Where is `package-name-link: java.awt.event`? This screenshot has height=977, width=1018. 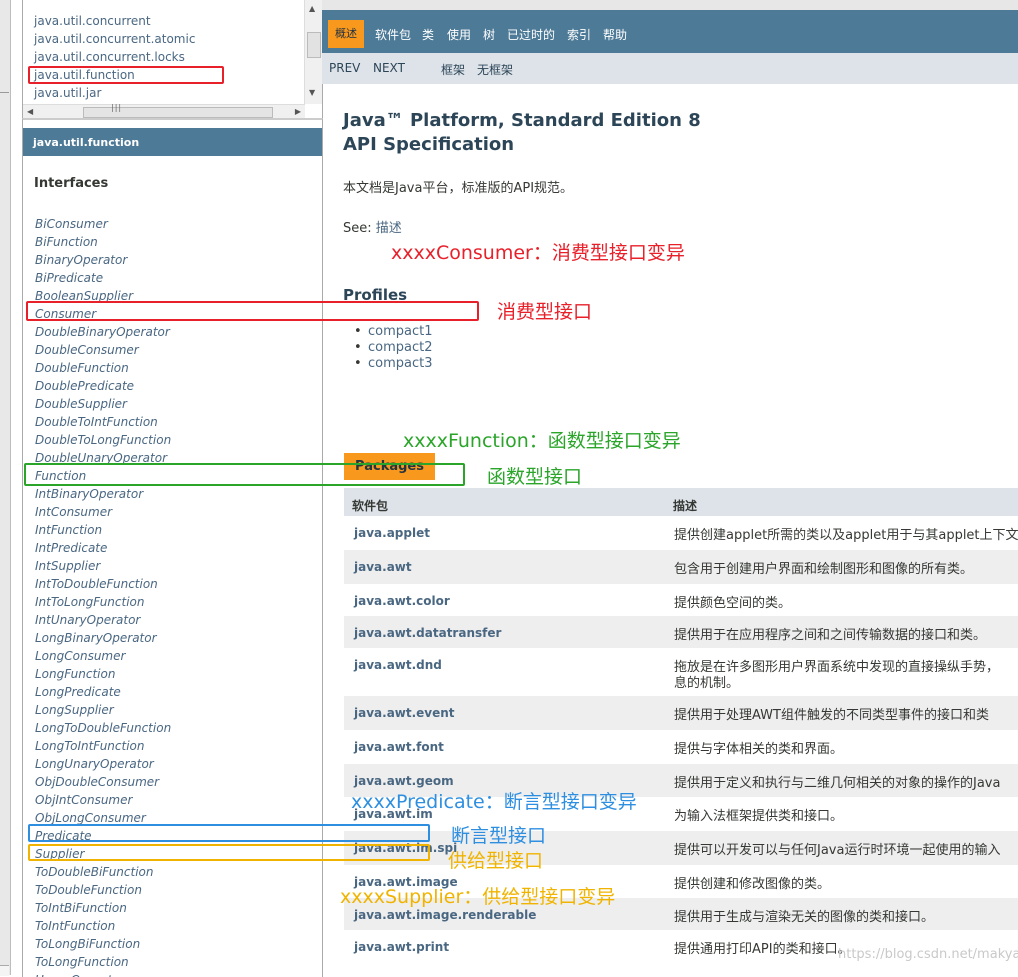 package-name-link: java.awt.event is located at coordinates (404, 713).